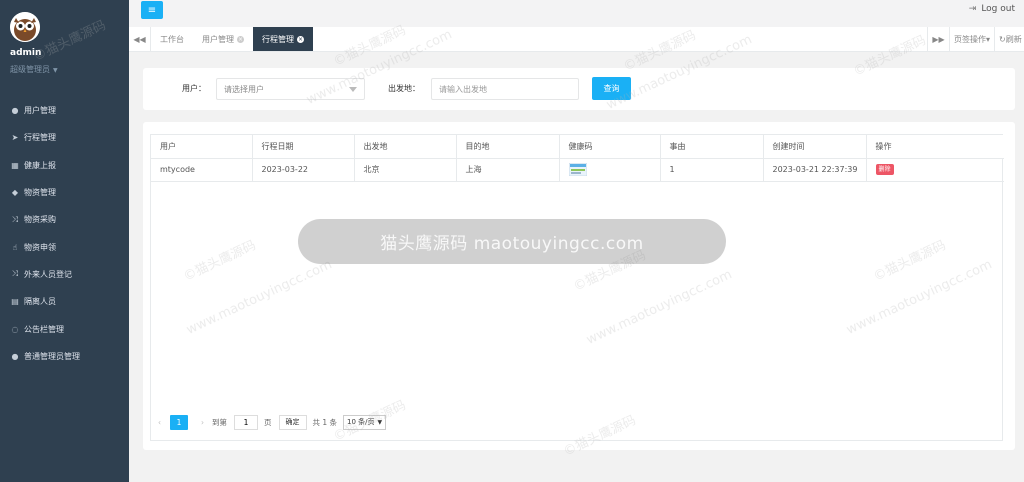  I want to click on tabs-scroll-right-button: ▶▶, so click(938, 39).